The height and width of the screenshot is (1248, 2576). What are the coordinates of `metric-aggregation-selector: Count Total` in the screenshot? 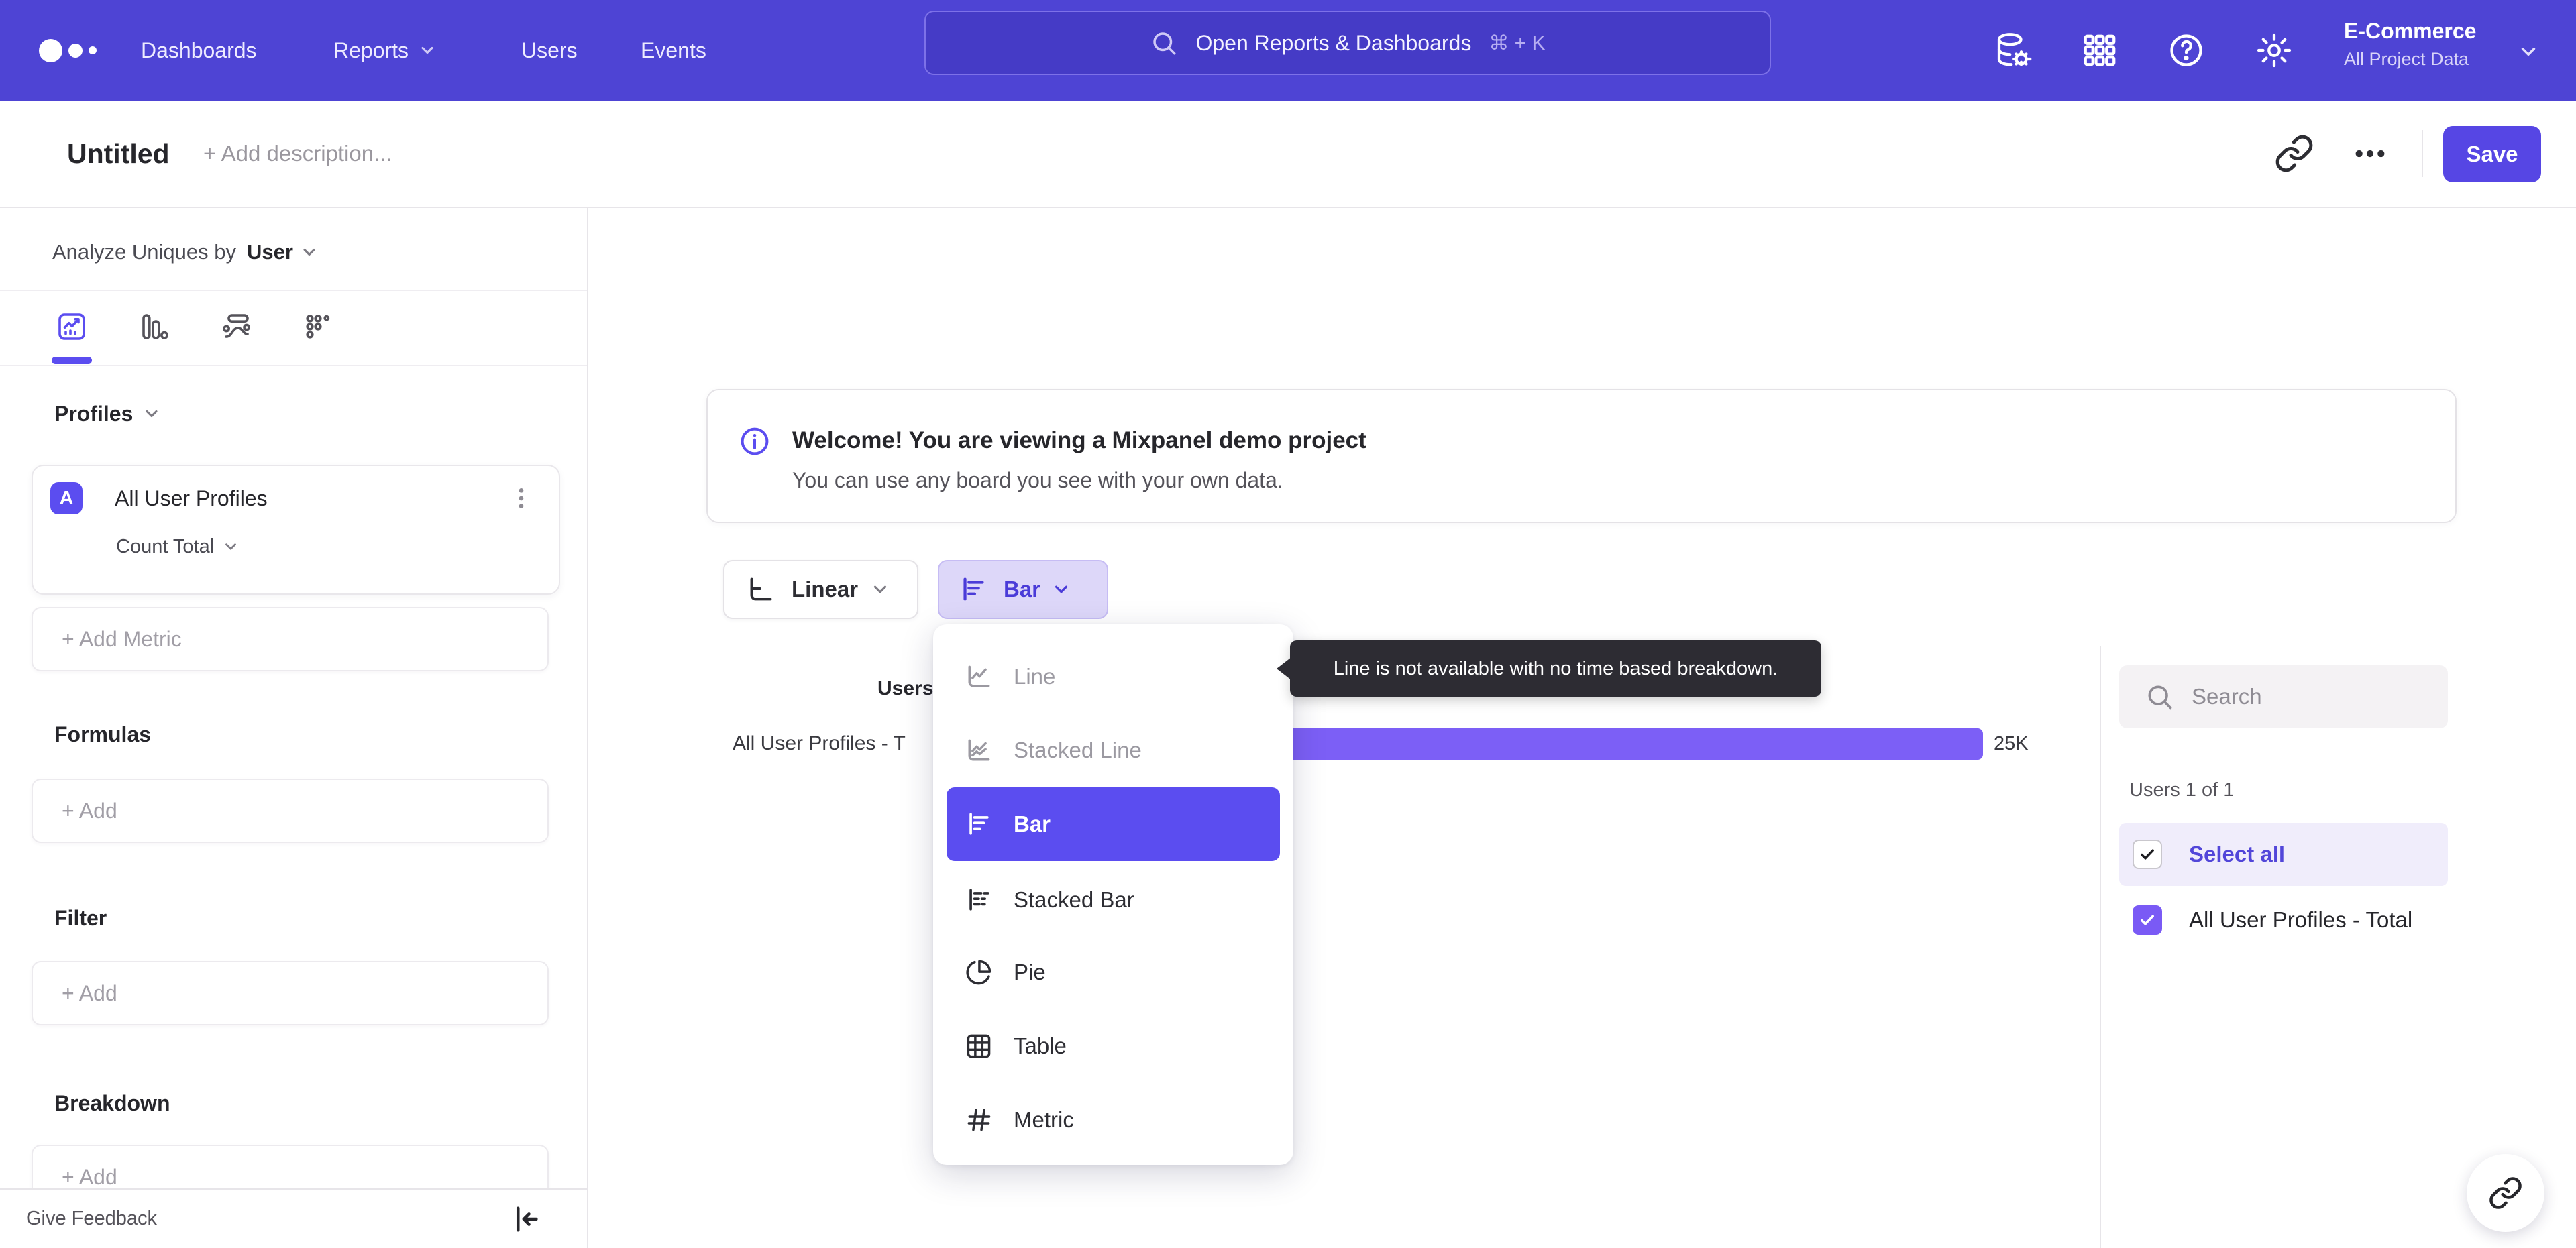 It's located at (177, 546).